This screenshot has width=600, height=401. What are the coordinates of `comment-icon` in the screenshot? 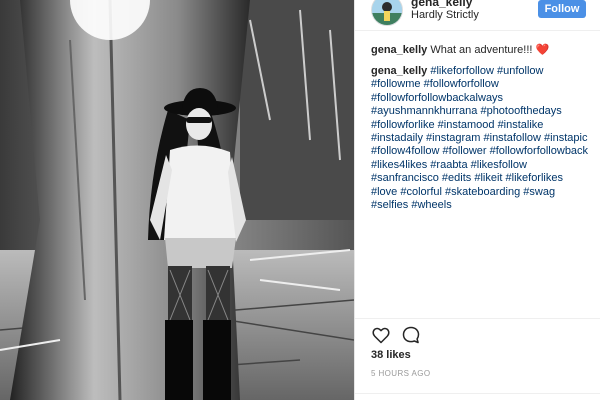 It's located at (411, 335).